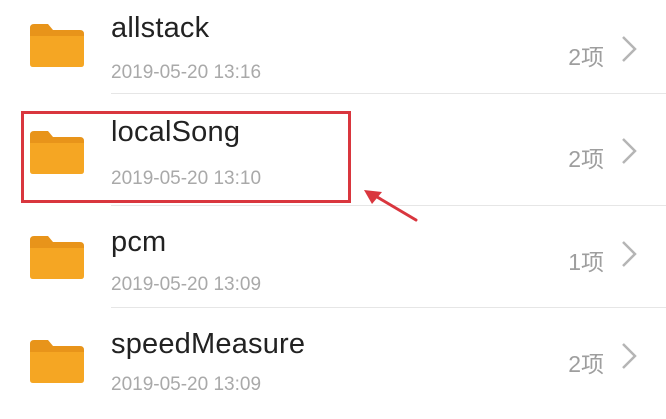  I want to click on folder-item-count: 1项, so click(586, 262).